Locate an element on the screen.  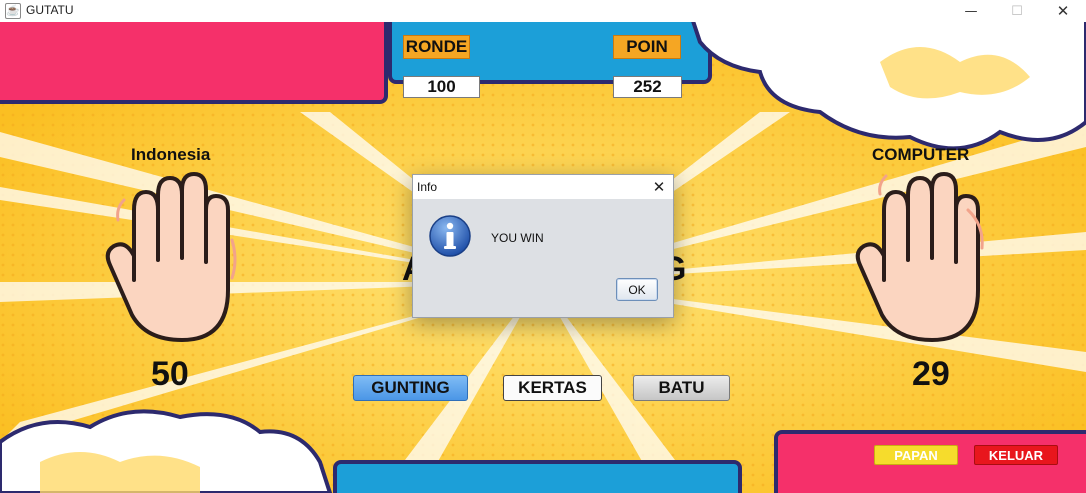
ronde-label: RONDE is located at coordinates (436, 47).